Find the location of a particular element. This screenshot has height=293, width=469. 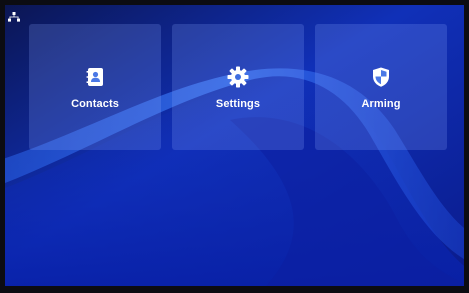

network-icon is located at coordinates (14, 17).